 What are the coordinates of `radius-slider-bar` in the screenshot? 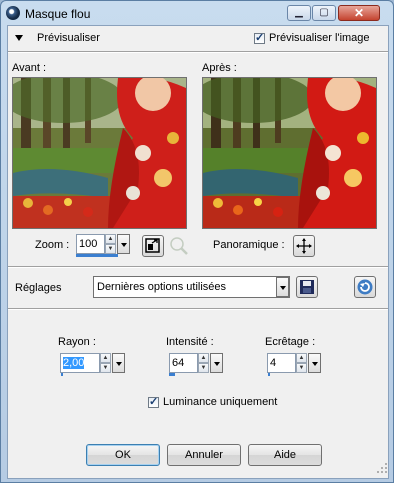 It's located at (62, 374).